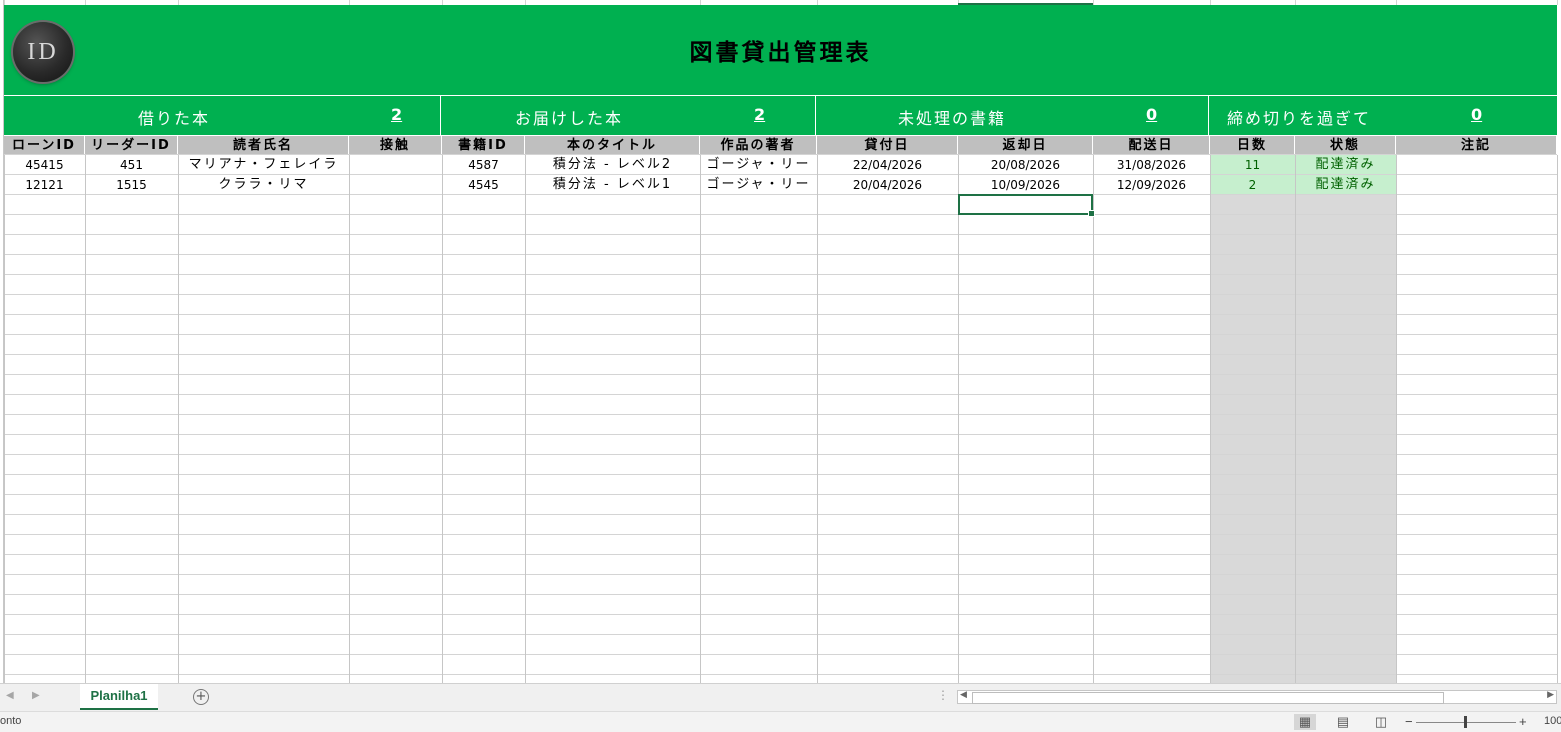 This screenshot has width=1561, height=732. What do you see at coordinates (36, 695) in the screenshot?
I see `next-sheet-icon: ▶` at bounding box center [36, 695].